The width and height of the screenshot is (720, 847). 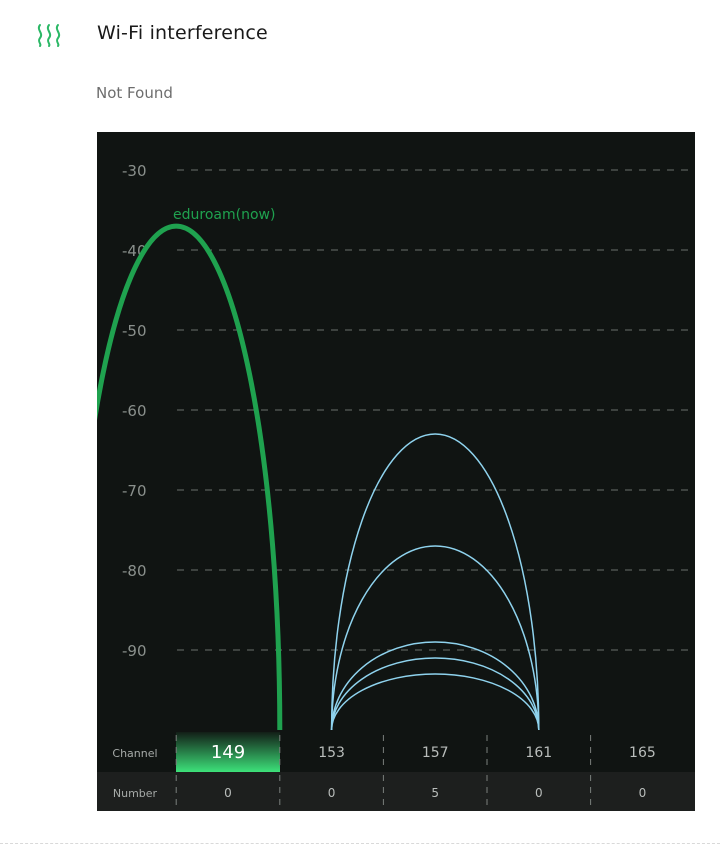 I want to click on y-tick-label: -90, so click(x=134, y=651).